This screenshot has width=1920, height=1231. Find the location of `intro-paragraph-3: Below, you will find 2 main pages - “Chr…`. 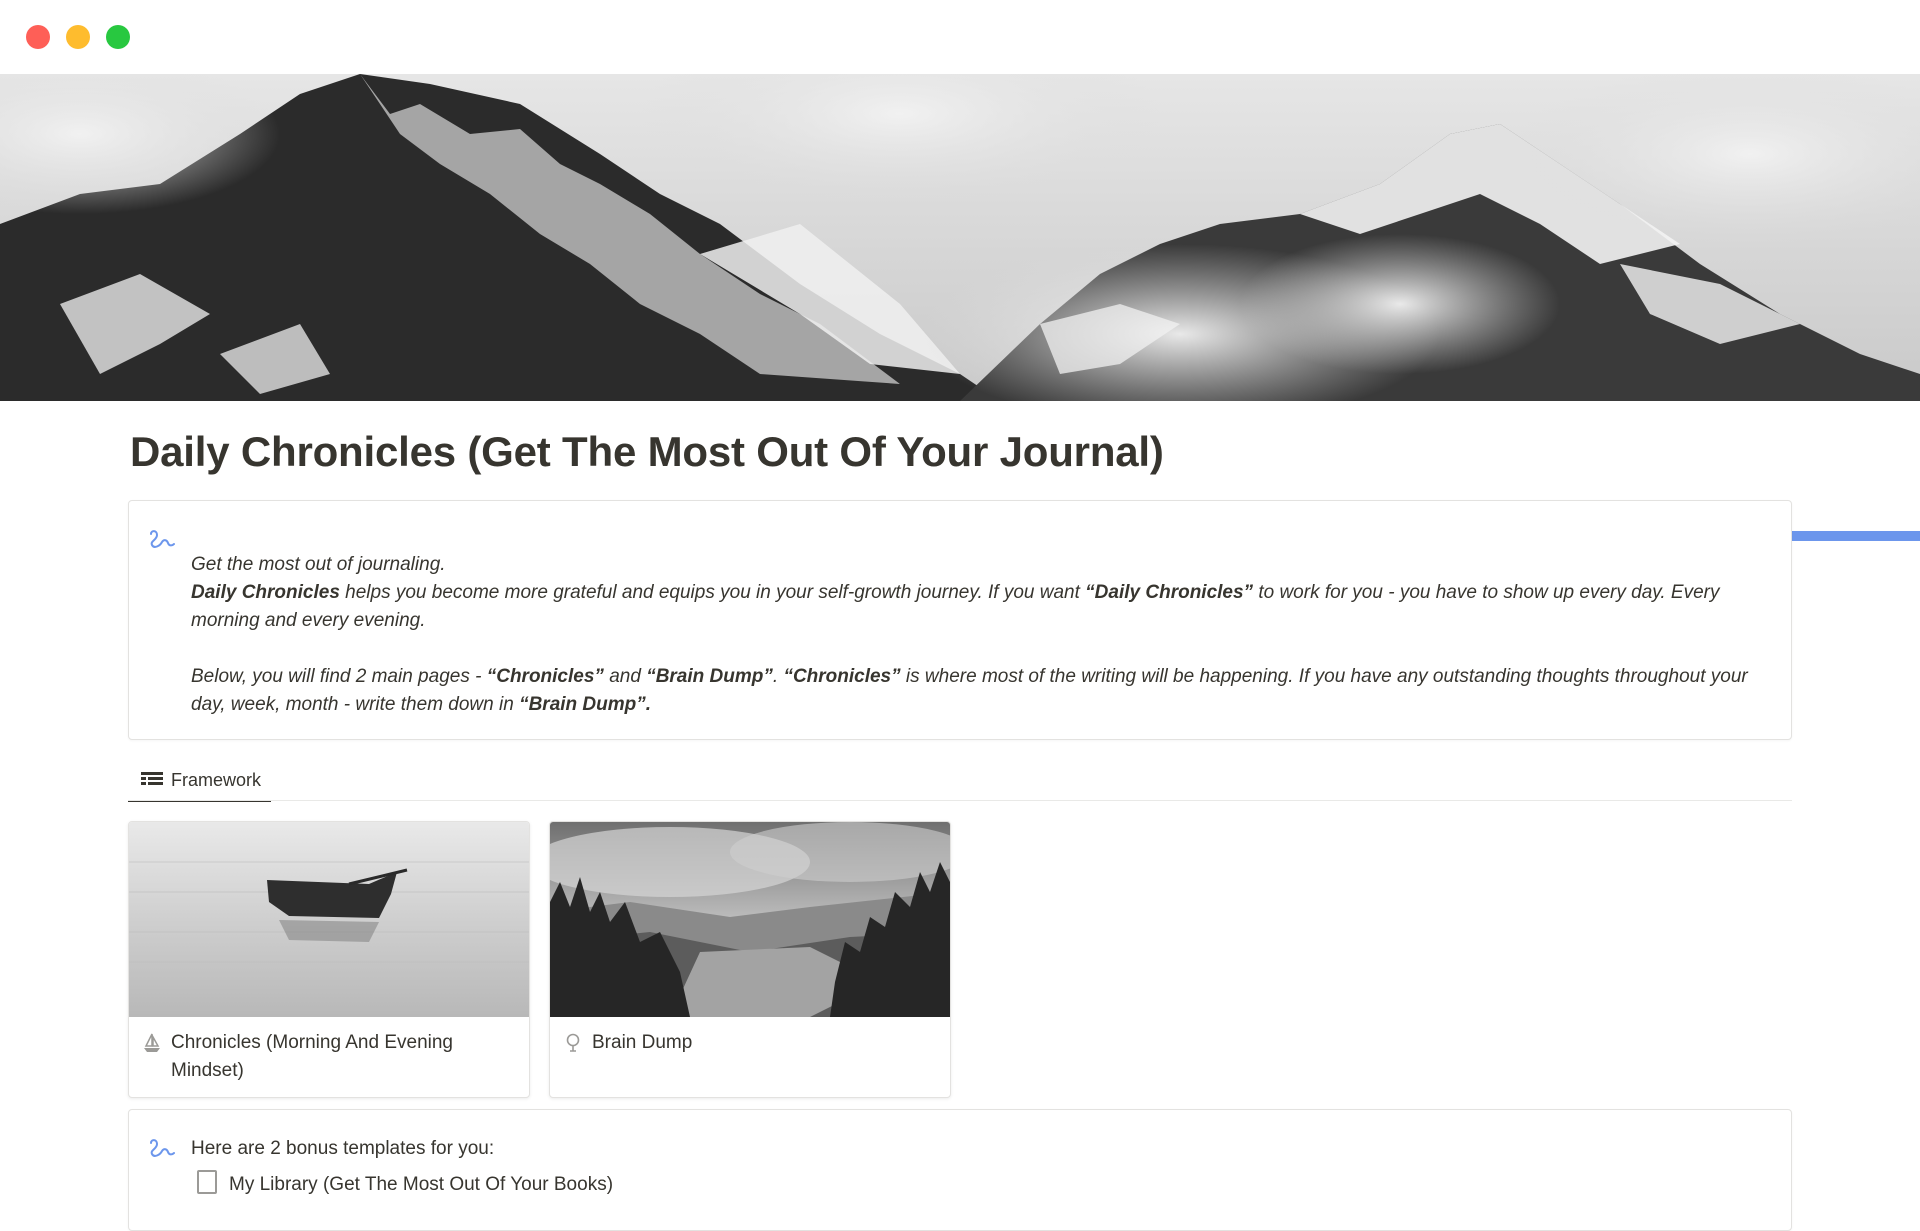

intro-paragraph-3: Below, you will find 2 main pages - “Chr… is located at coordinates (971, 691).